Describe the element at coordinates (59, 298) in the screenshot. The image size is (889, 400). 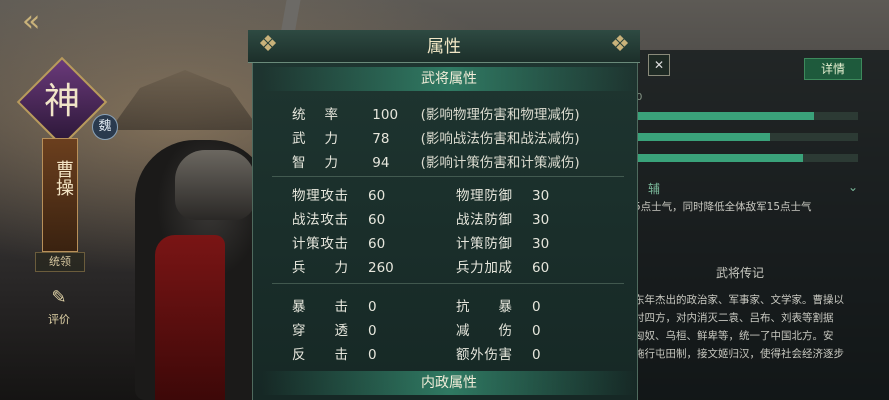
I see `review-edit-icon: ✎` at that location.